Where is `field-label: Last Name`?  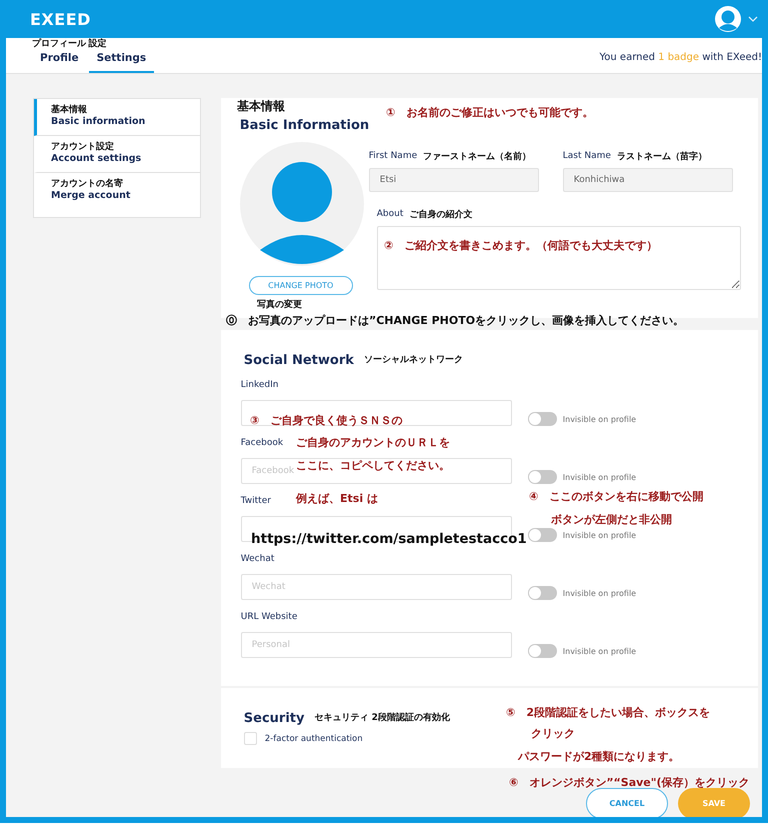 field-label: Last Name is located at coordinates (586, 156).